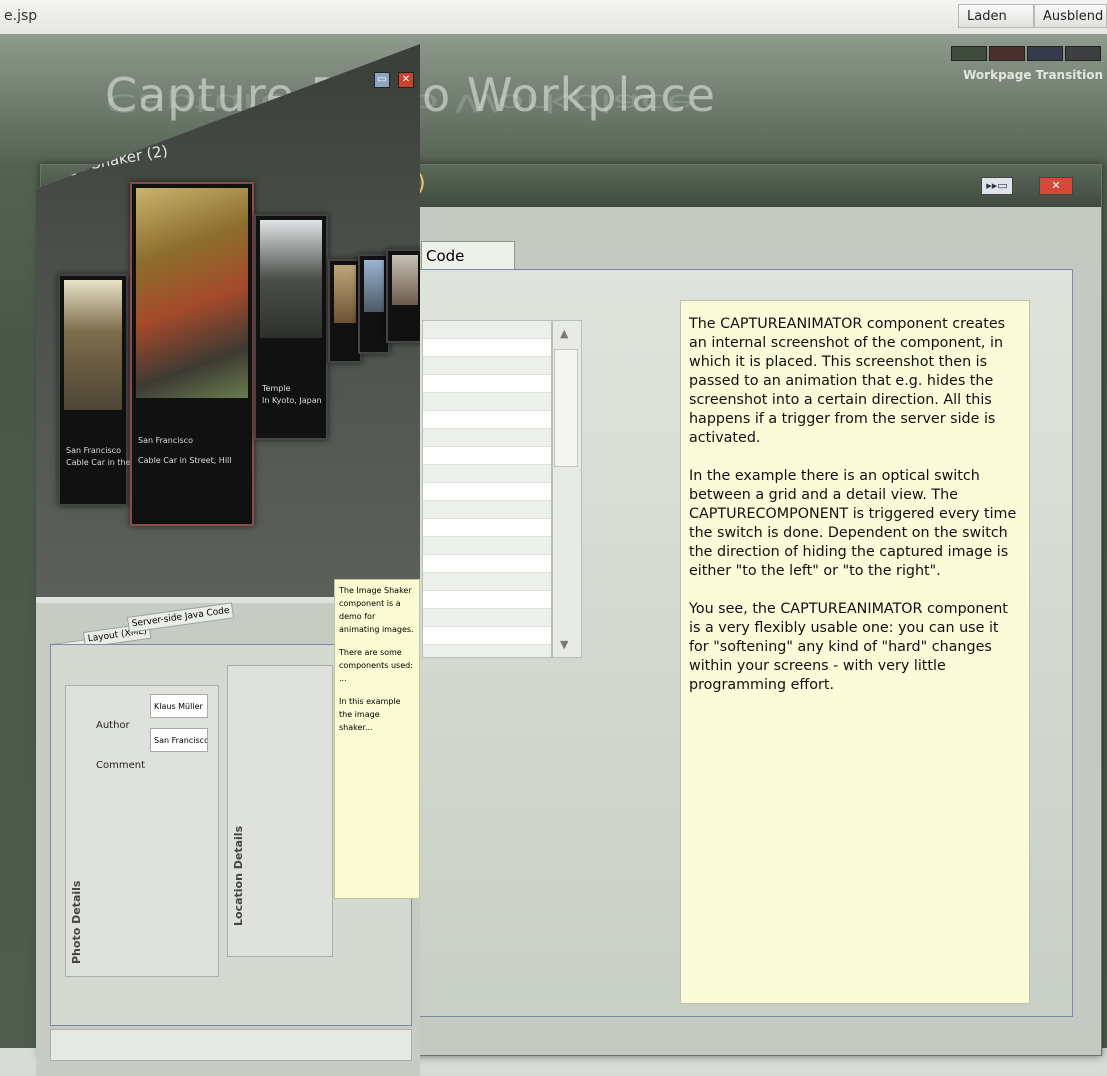  I want to click on scroll-down-icon: ▼, so click(564, 644).